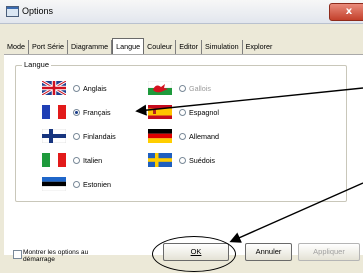 This screenshot has height=273, width=363. What do you see at coordinates (249, 101) in the screenshot?
I see `arrow-to-francais` at bounding box center [249, 101].